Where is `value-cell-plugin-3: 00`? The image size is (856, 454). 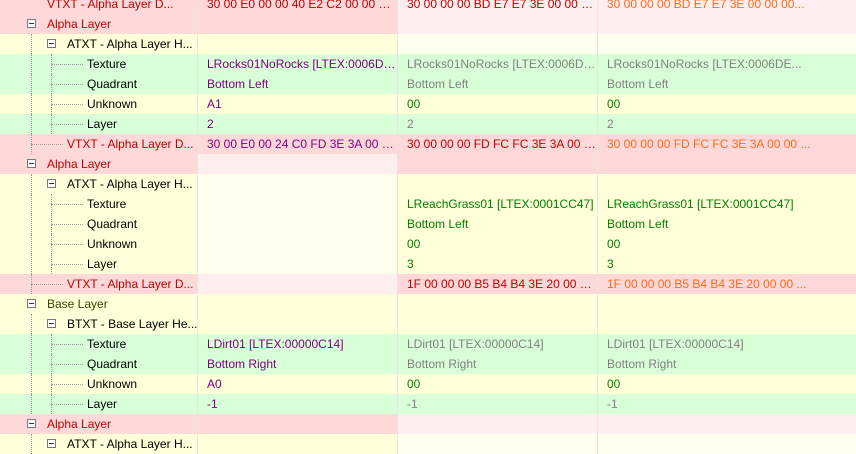 value-cell-plugin-3: 00 is located at coordinates (727, 104).